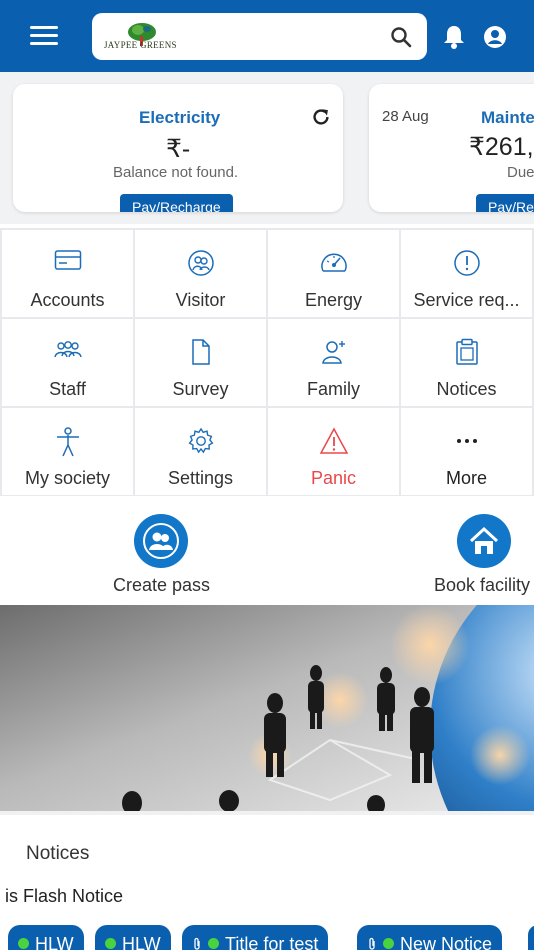 The image size is (534, 950). Describe the element at coordinates (67, 260) in the screenshot. I see `card-icon` at that location.